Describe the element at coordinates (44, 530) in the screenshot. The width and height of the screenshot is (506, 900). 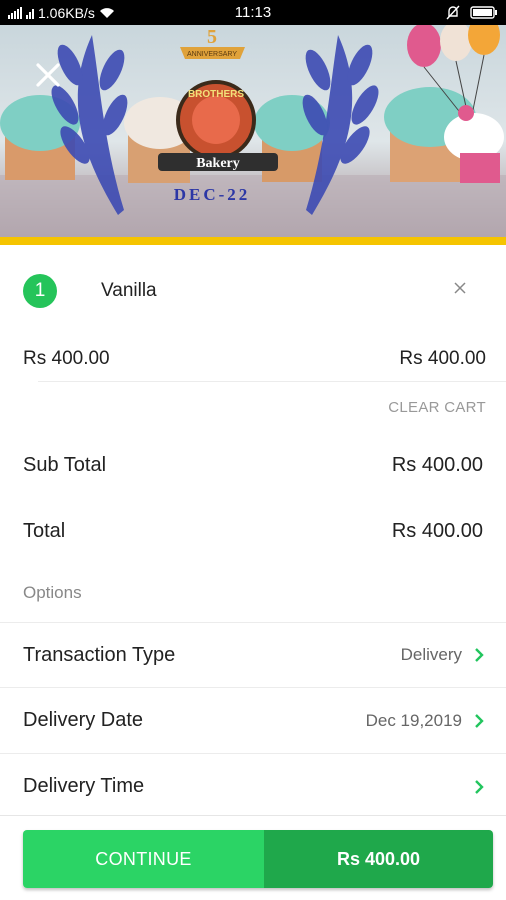
I see `total-label: Total` at that location.